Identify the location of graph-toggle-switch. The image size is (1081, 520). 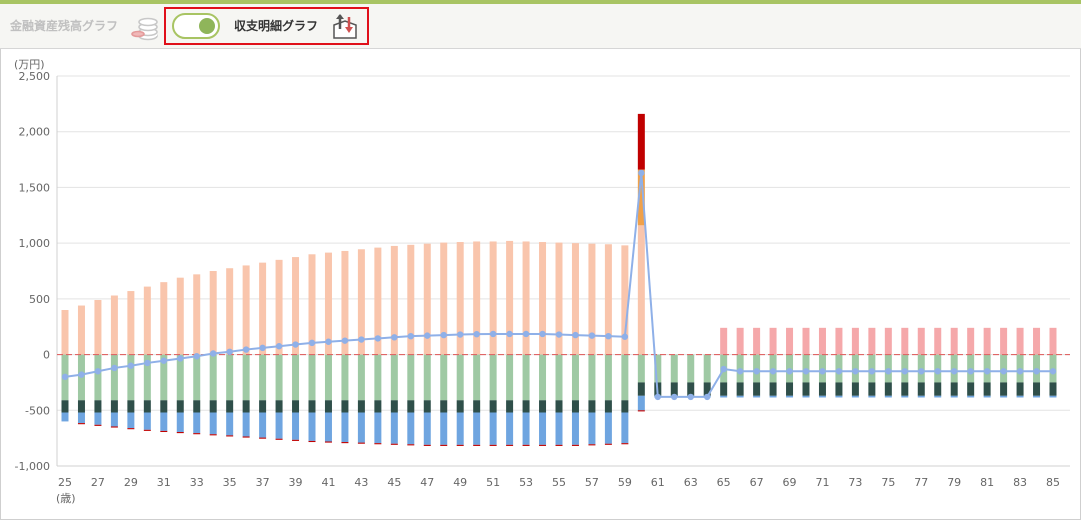
(196, 26).